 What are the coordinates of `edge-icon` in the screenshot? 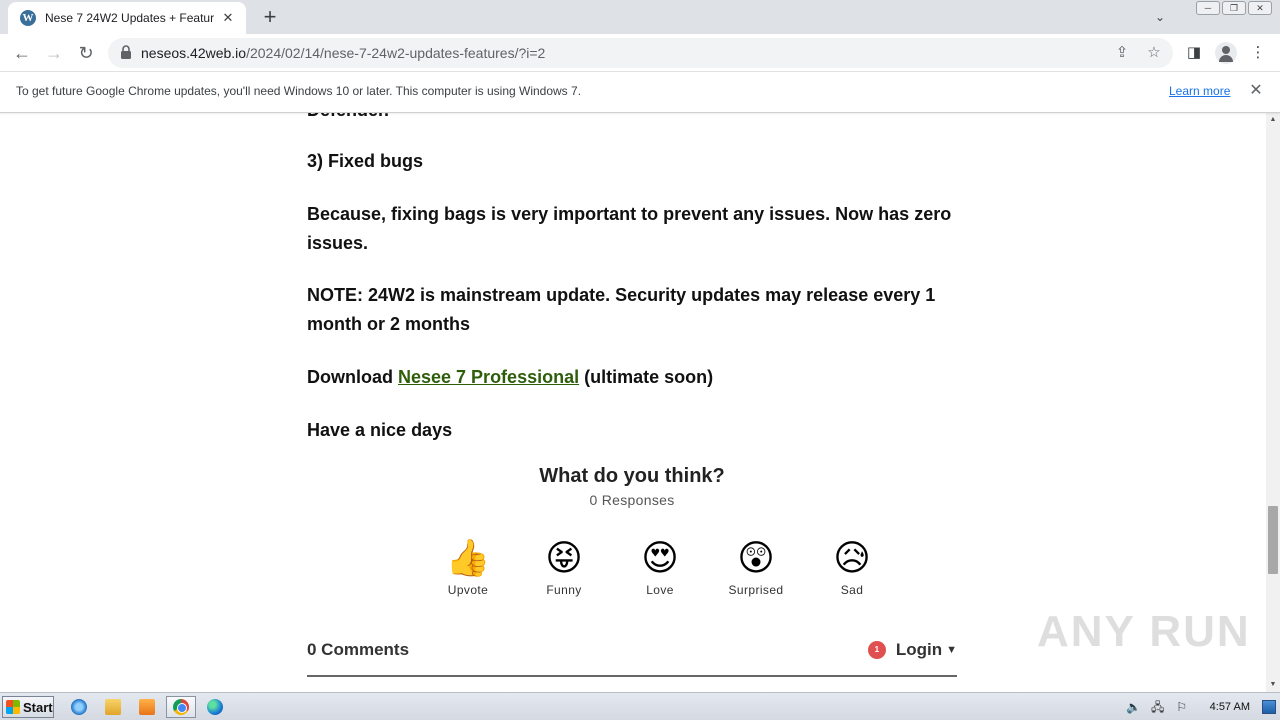 It's located at (215, 707).